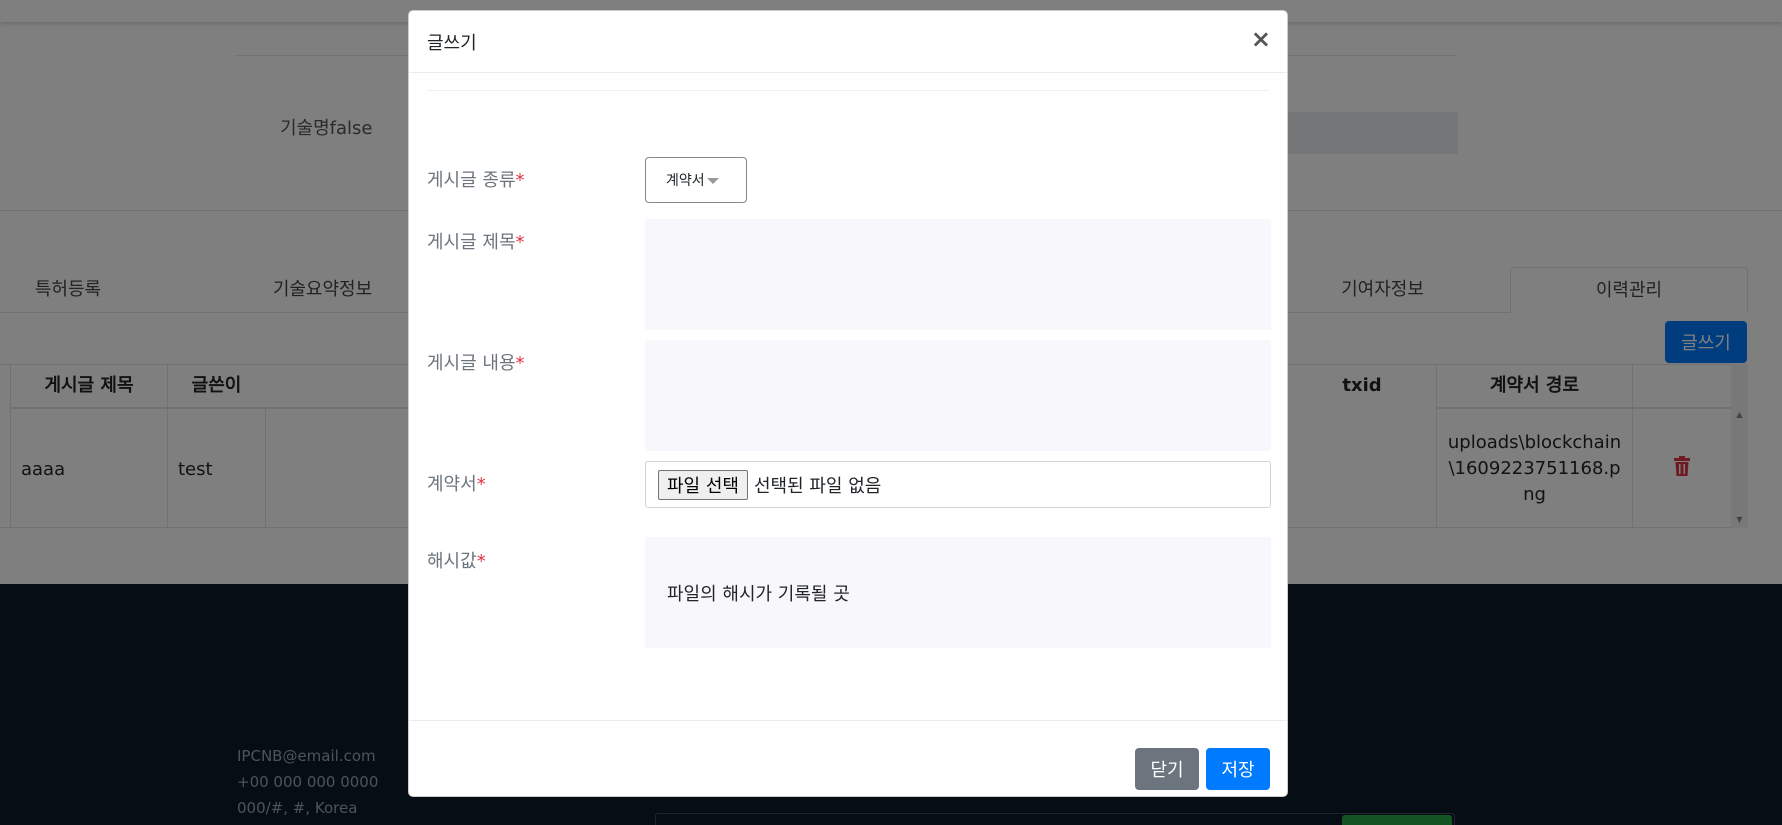 This screenshot has width=1782, height=825. What do you see at coordinates (958, 484) in the screenshot?
I see `contract-file-input: 파일 선택 선택된 파일 없음` at bounding box center [958, 484].